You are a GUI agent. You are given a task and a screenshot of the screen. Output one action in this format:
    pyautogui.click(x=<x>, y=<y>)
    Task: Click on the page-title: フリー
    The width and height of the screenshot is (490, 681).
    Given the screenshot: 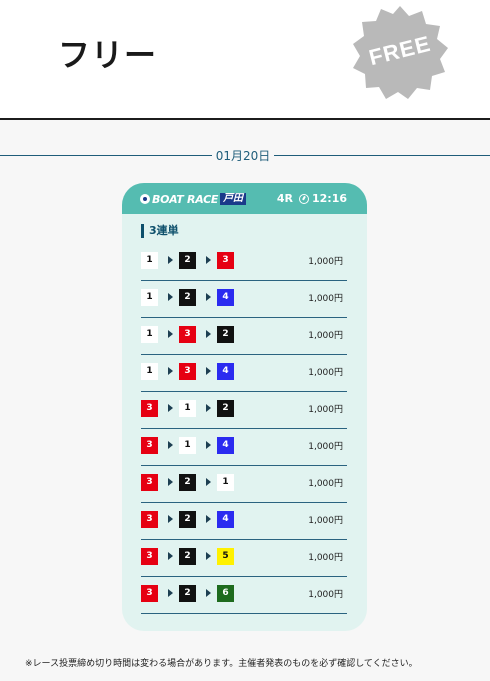 What is the action you would take?
    pyautogui.click(x=108, y=55)
    